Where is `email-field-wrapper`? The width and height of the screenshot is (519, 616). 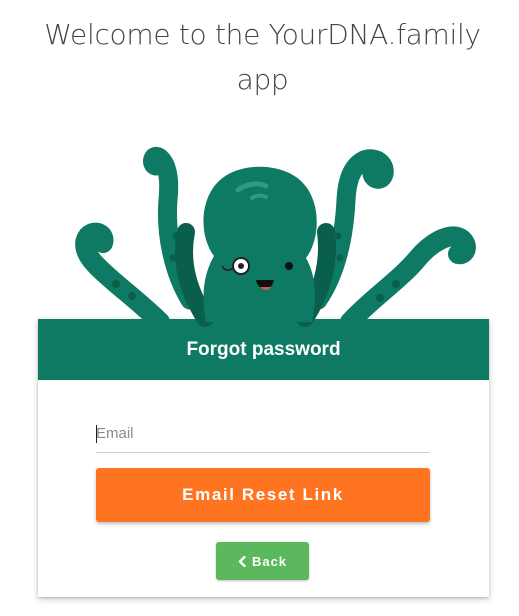
email-field-wrapper is located at coordinates (263, 434).